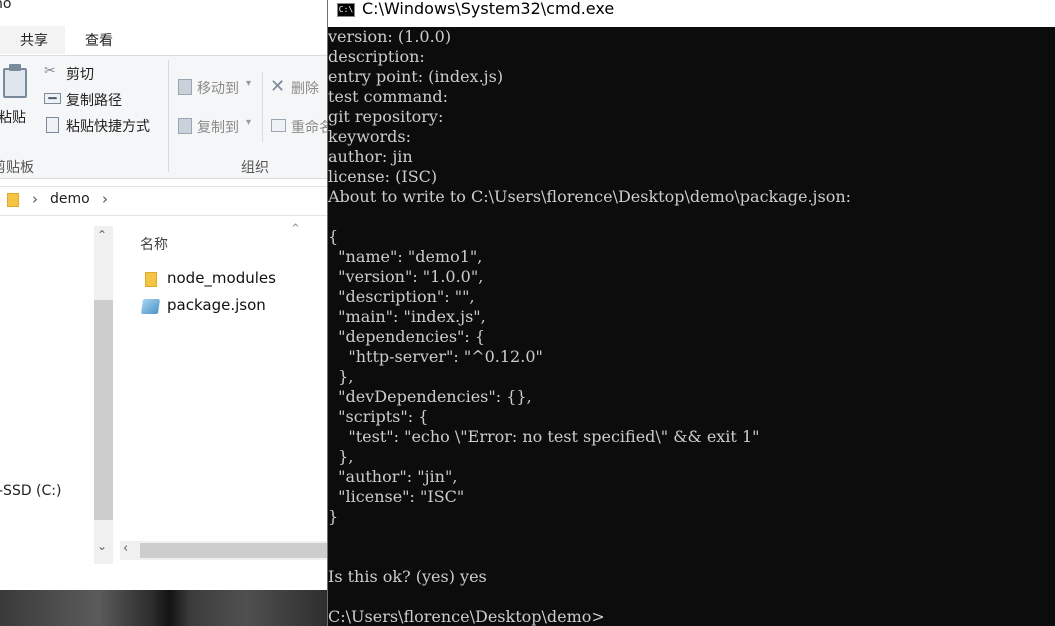 Image resolution: width=1055 pixels, height=626 pixels. I want to click on scroll-up-arrow-icon: ⌃, so click(102, 235).